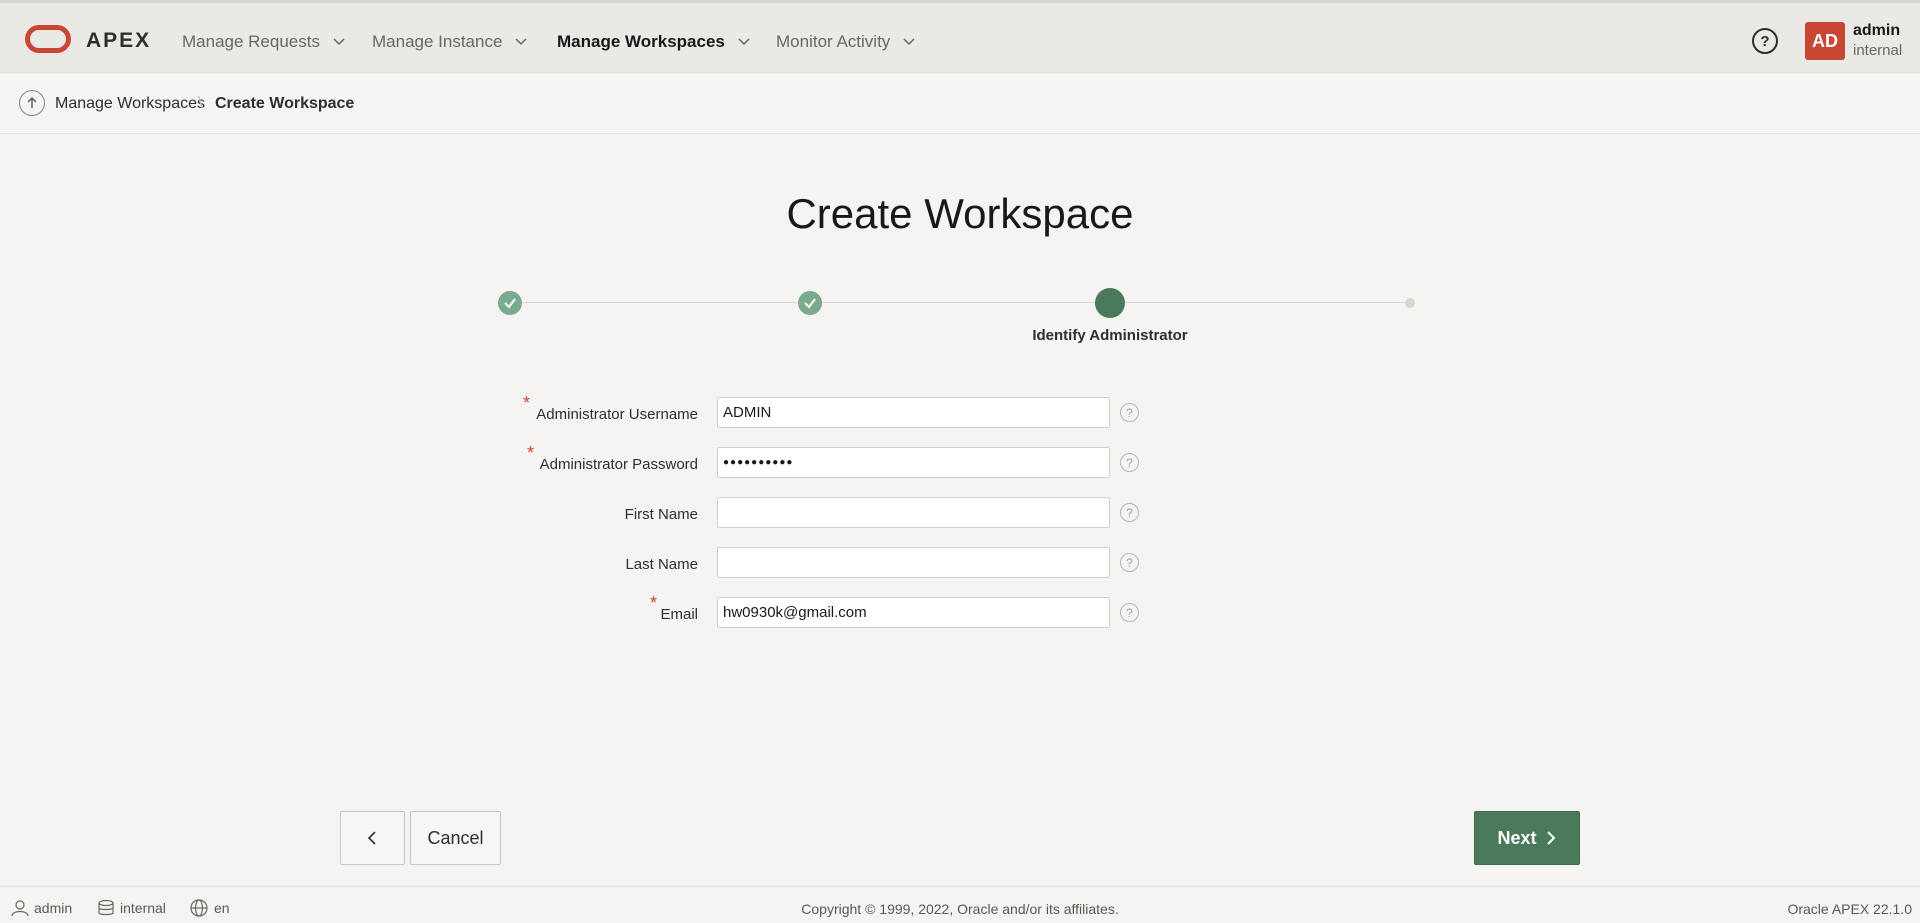  Describe the element at coordinates (679, 614) in the screenshot. I see `field-label: Email` at that location.